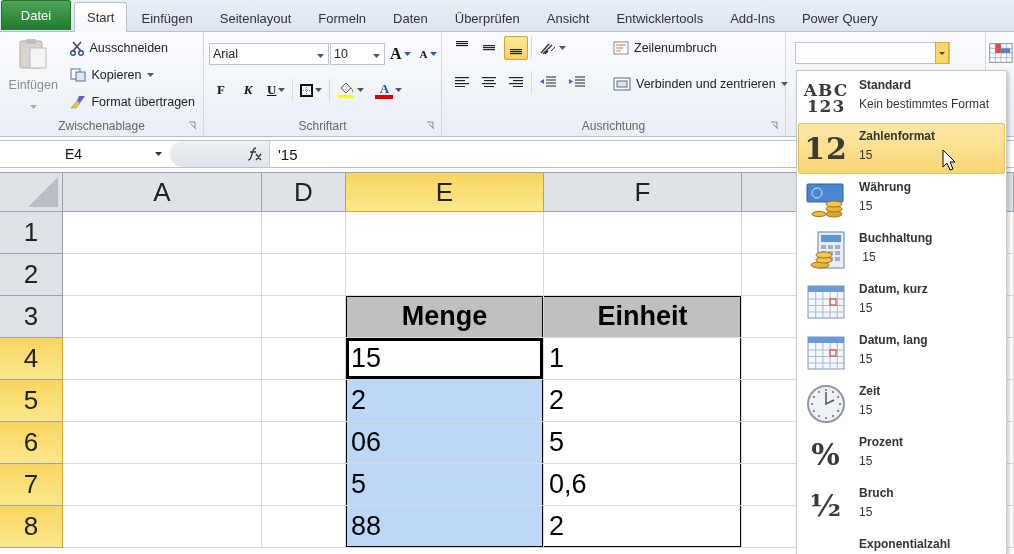 Image resolution: width=1014 pixels, height=554 pixels. I want to click on row-header: 4, so click(31, 359).